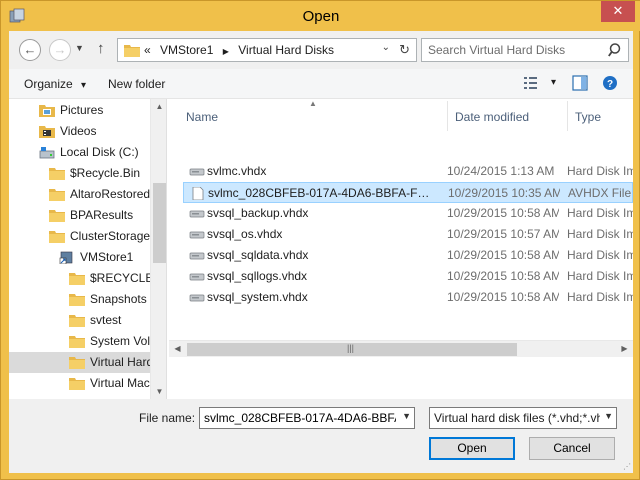 The width and height of the screenshot is (640, 480). What do you see at coordinates (158, 391) in the screenshot?
I see `scroll-down-icon: ▼` at bounding box center [158, 391].